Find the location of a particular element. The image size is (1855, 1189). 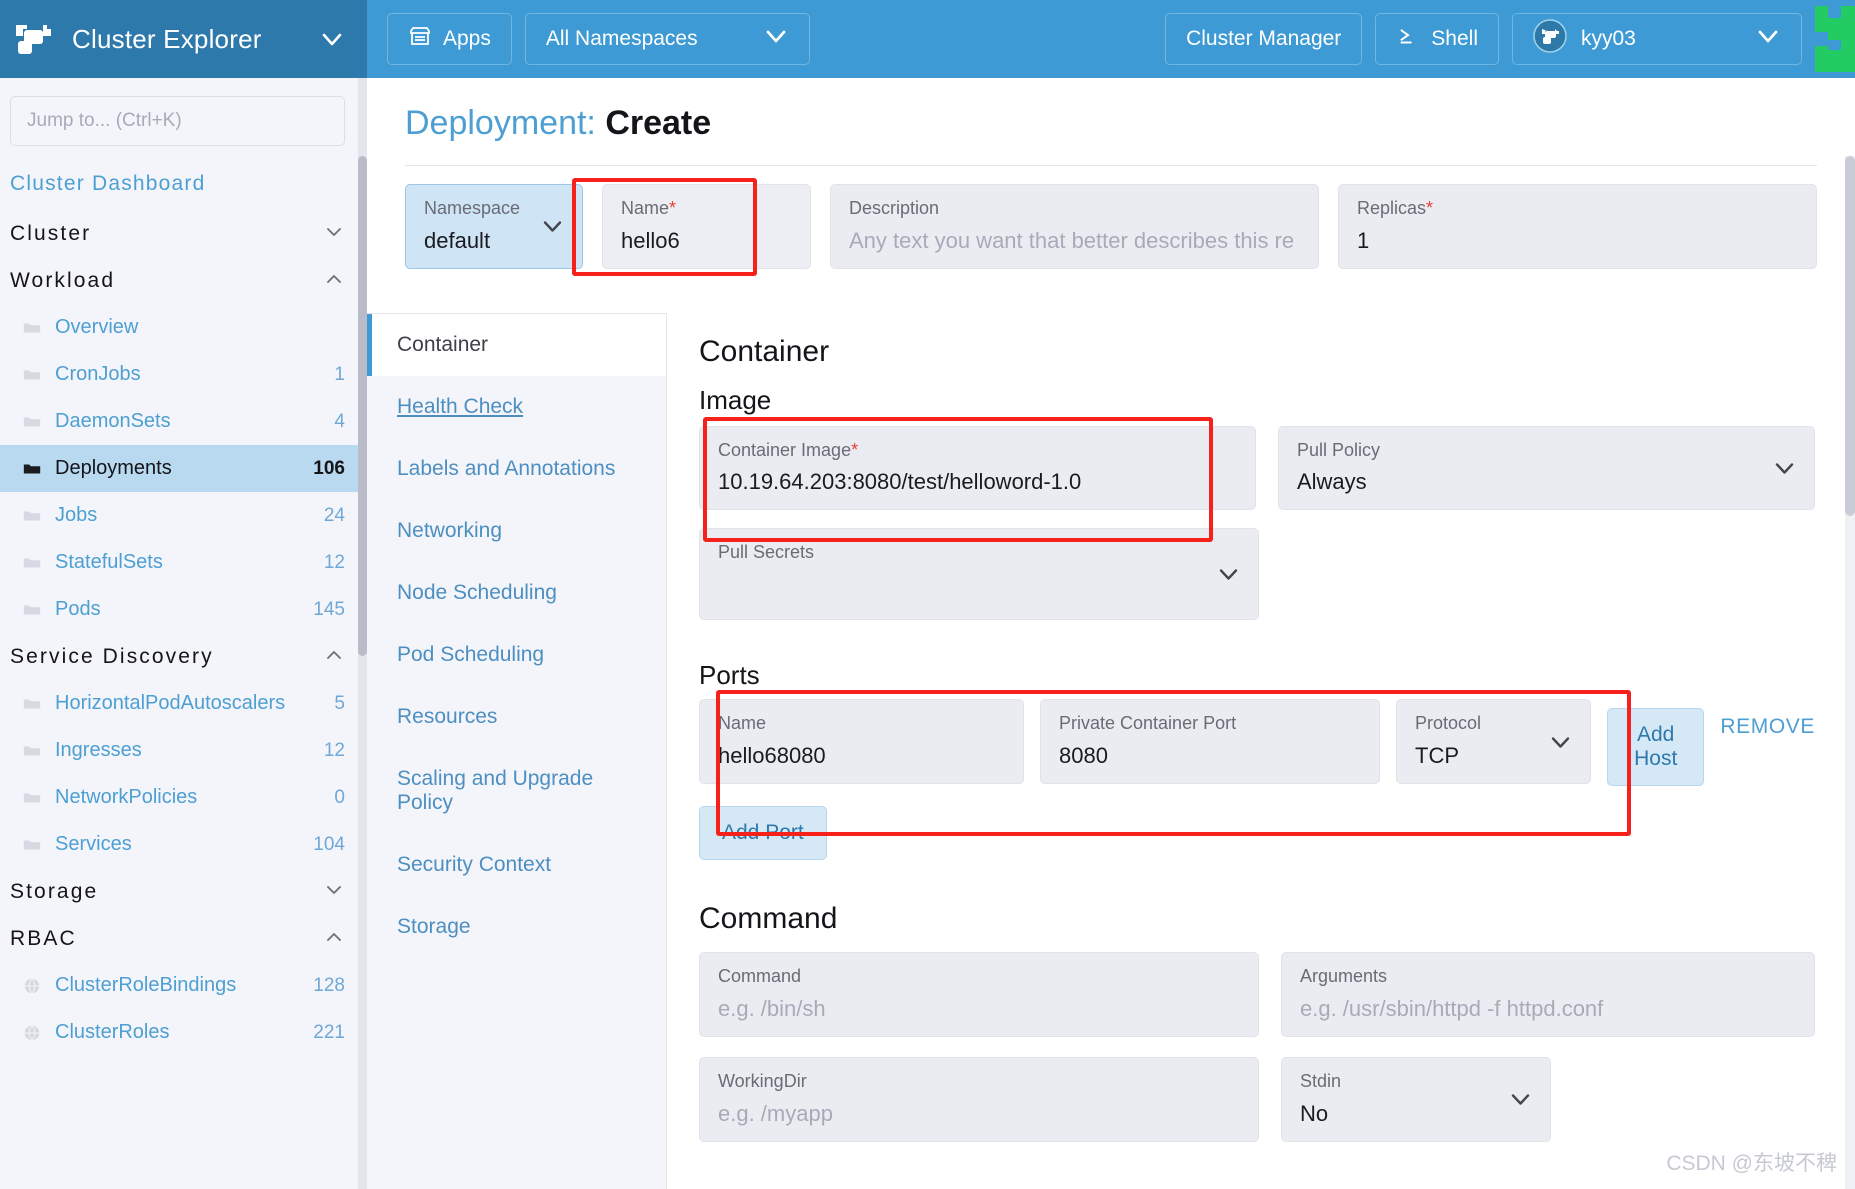

sidebar-item-count: 1 is located at coordinates (339, 374).